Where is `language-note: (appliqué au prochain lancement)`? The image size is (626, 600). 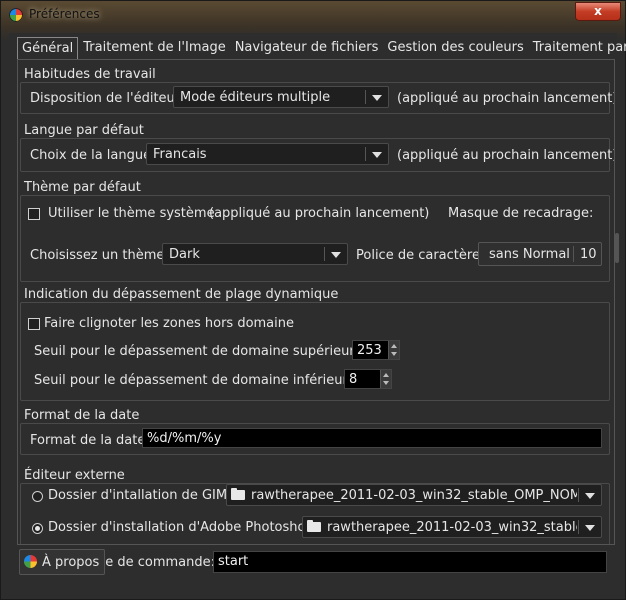
language-note: (appliqué au prochain lancement) is located at coordinates (506, 155).